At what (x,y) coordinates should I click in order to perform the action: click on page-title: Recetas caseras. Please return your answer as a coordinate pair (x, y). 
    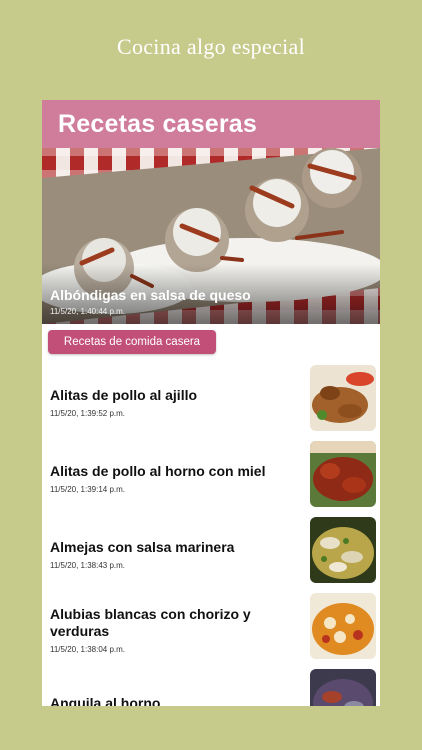
    Looking at the image, I should click on (157, 123).